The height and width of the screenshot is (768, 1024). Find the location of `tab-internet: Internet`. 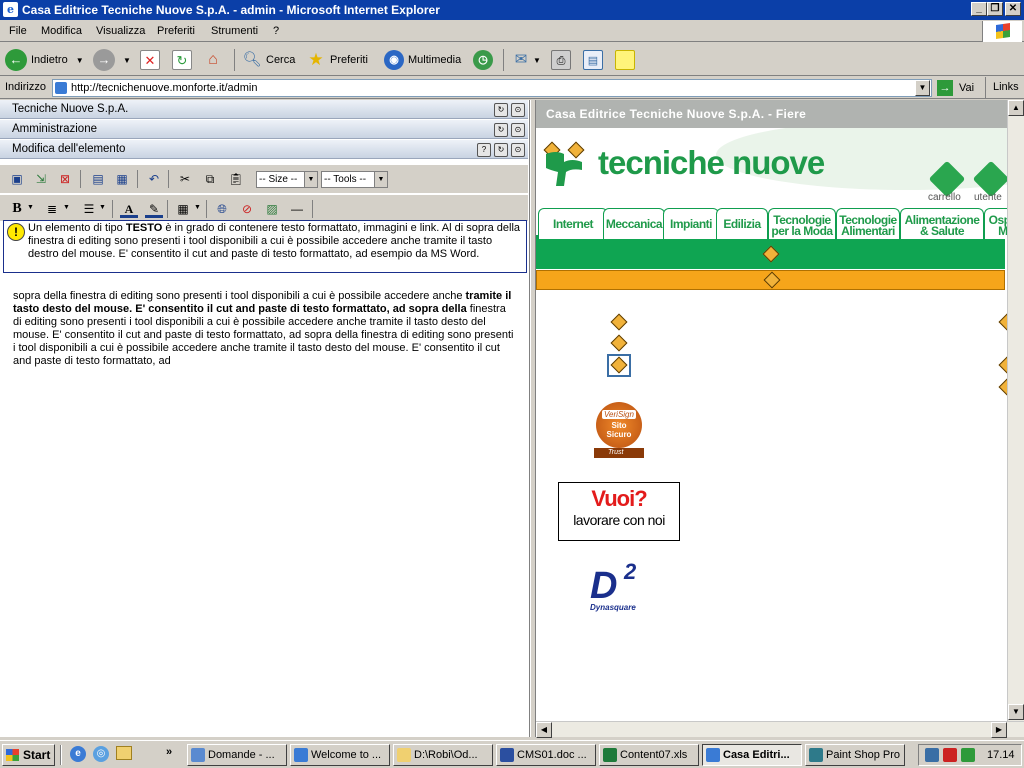

tab-internet: Internet is located at coordinates (573, 223).